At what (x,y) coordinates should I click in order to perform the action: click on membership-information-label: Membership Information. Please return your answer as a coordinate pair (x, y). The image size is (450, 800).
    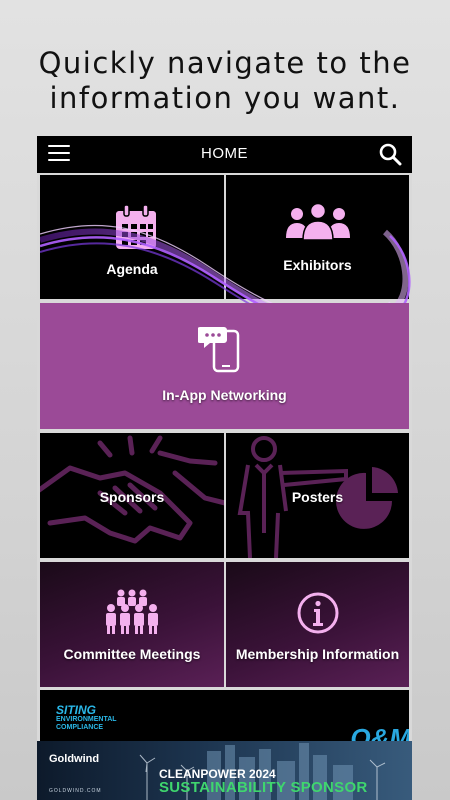
    Looking at the image, I should click on (317, 654).